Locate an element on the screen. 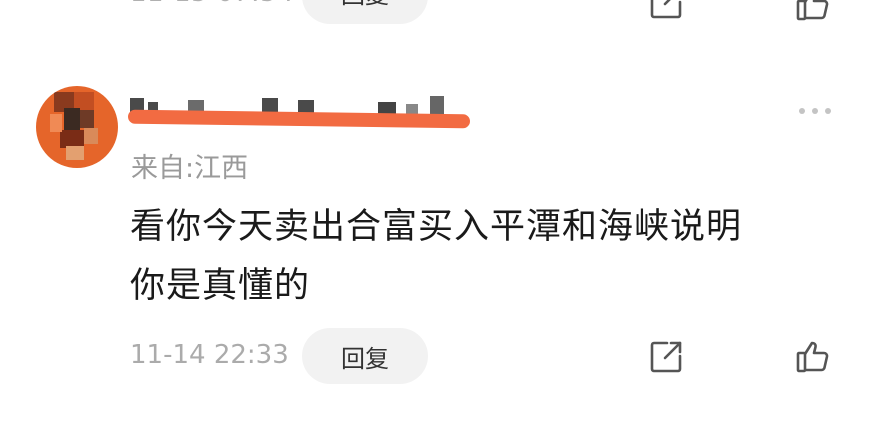 This screenshot has width=872, height=429. redaction-scribble is located at coordinates (299, 119).